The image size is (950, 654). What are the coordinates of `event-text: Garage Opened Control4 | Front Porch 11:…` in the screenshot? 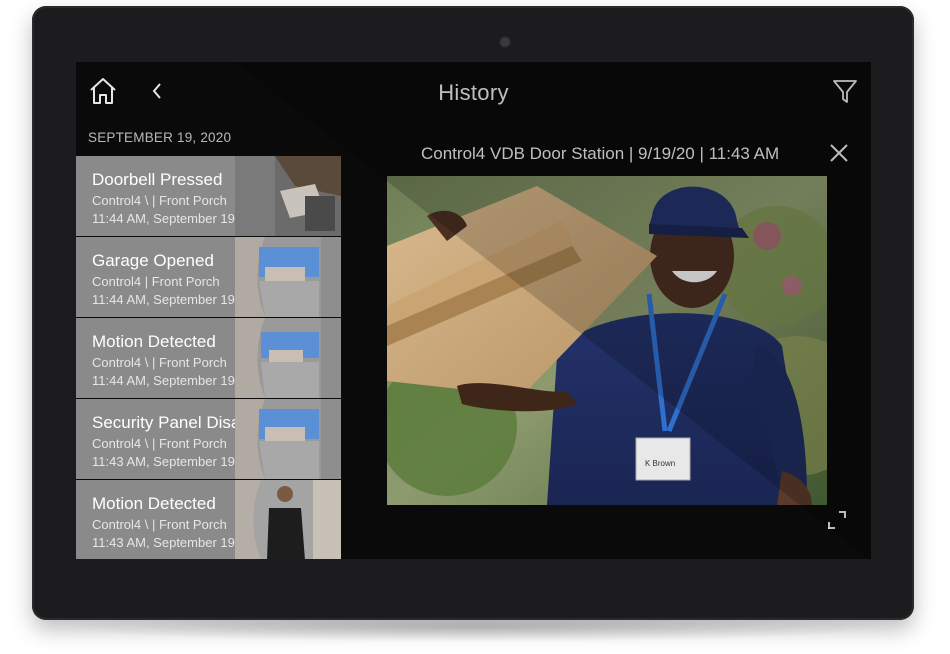 It's located at (164, 280).